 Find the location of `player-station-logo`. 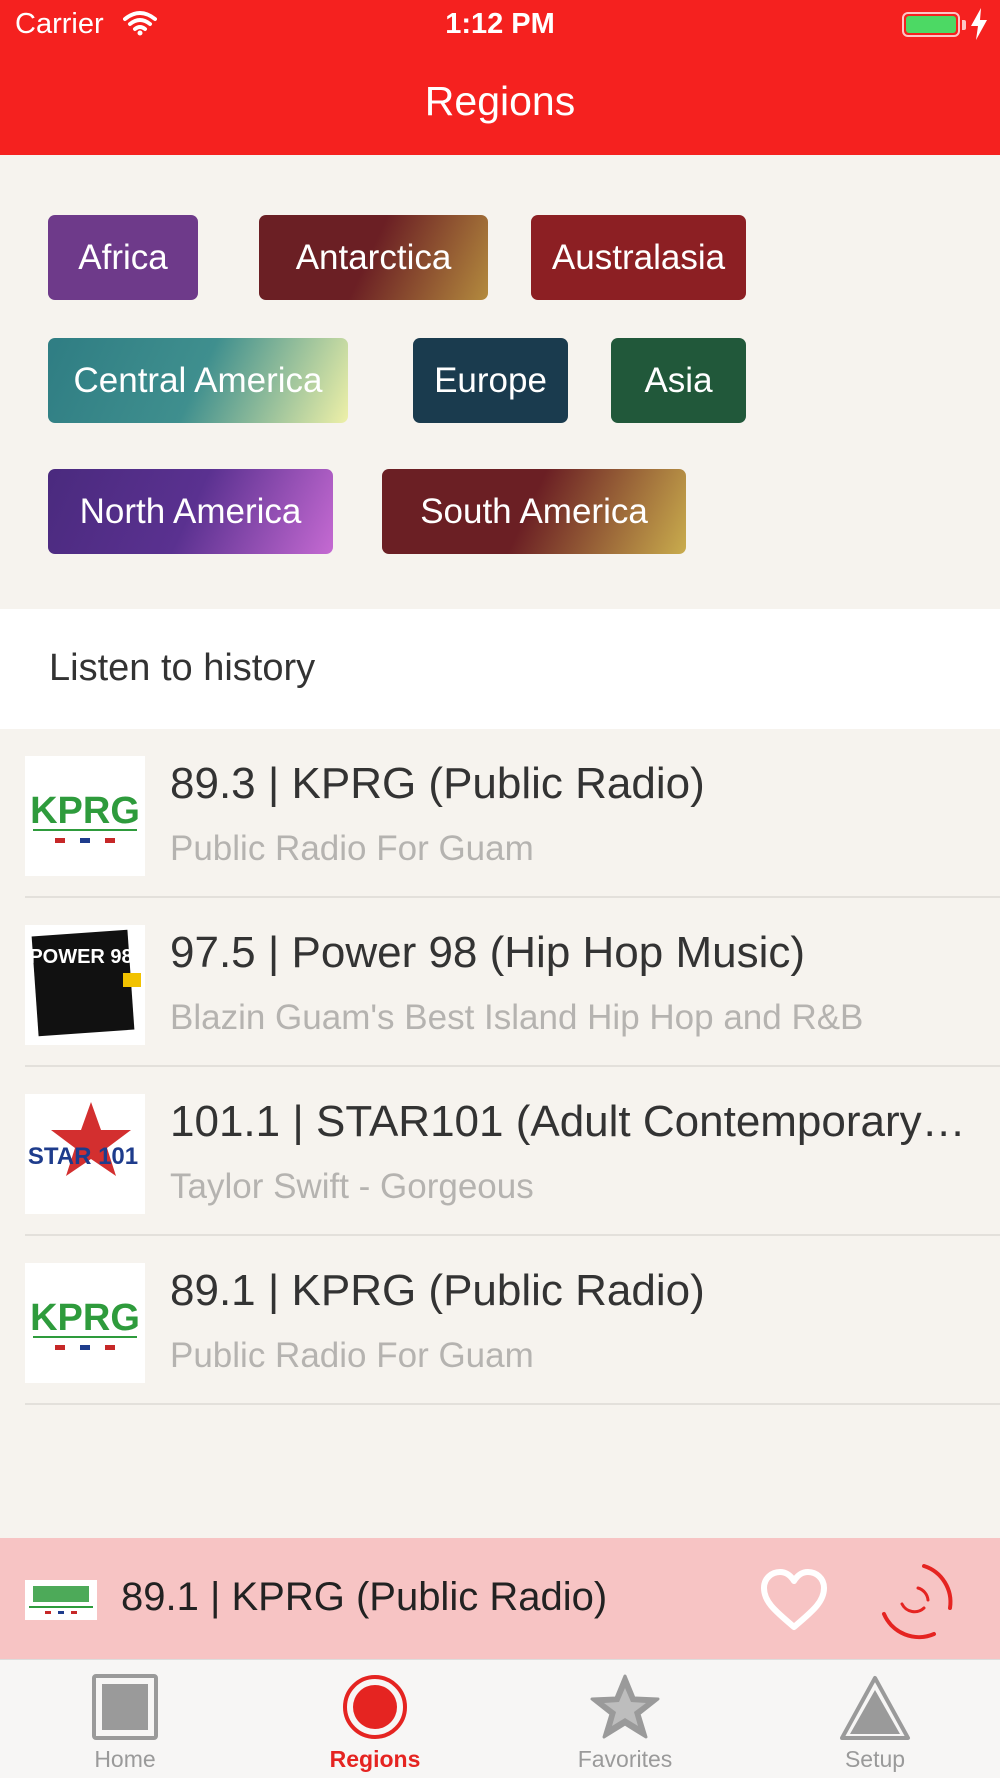

player-station-logo is located at coordinates (61, 1600).